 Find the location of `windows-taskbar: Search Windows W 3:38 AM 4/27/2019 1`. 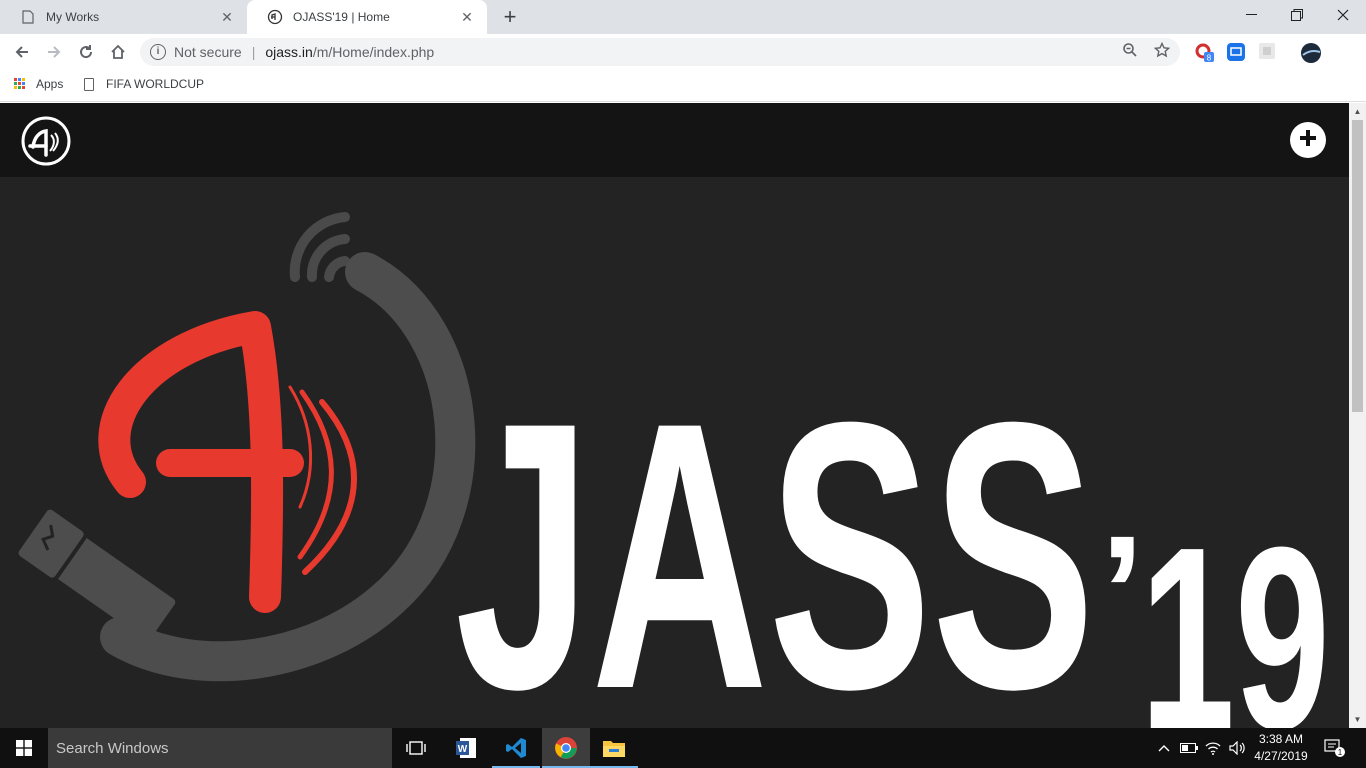

windows-taskbar: Search Windows W 3:38 AM 4/27/2019 1 is located at coordinates (683, 748).